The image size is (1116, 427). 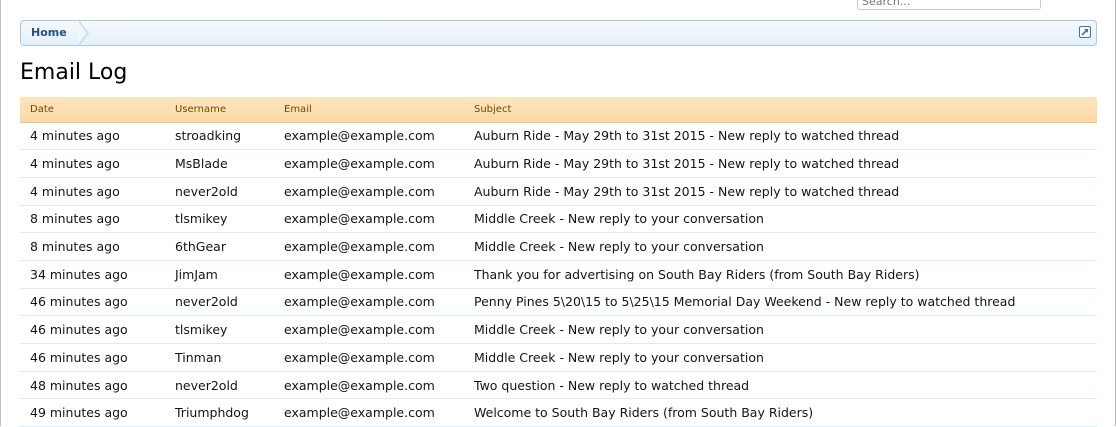 I want to click on username-cell: JimJam, so click(x=219, y=274).